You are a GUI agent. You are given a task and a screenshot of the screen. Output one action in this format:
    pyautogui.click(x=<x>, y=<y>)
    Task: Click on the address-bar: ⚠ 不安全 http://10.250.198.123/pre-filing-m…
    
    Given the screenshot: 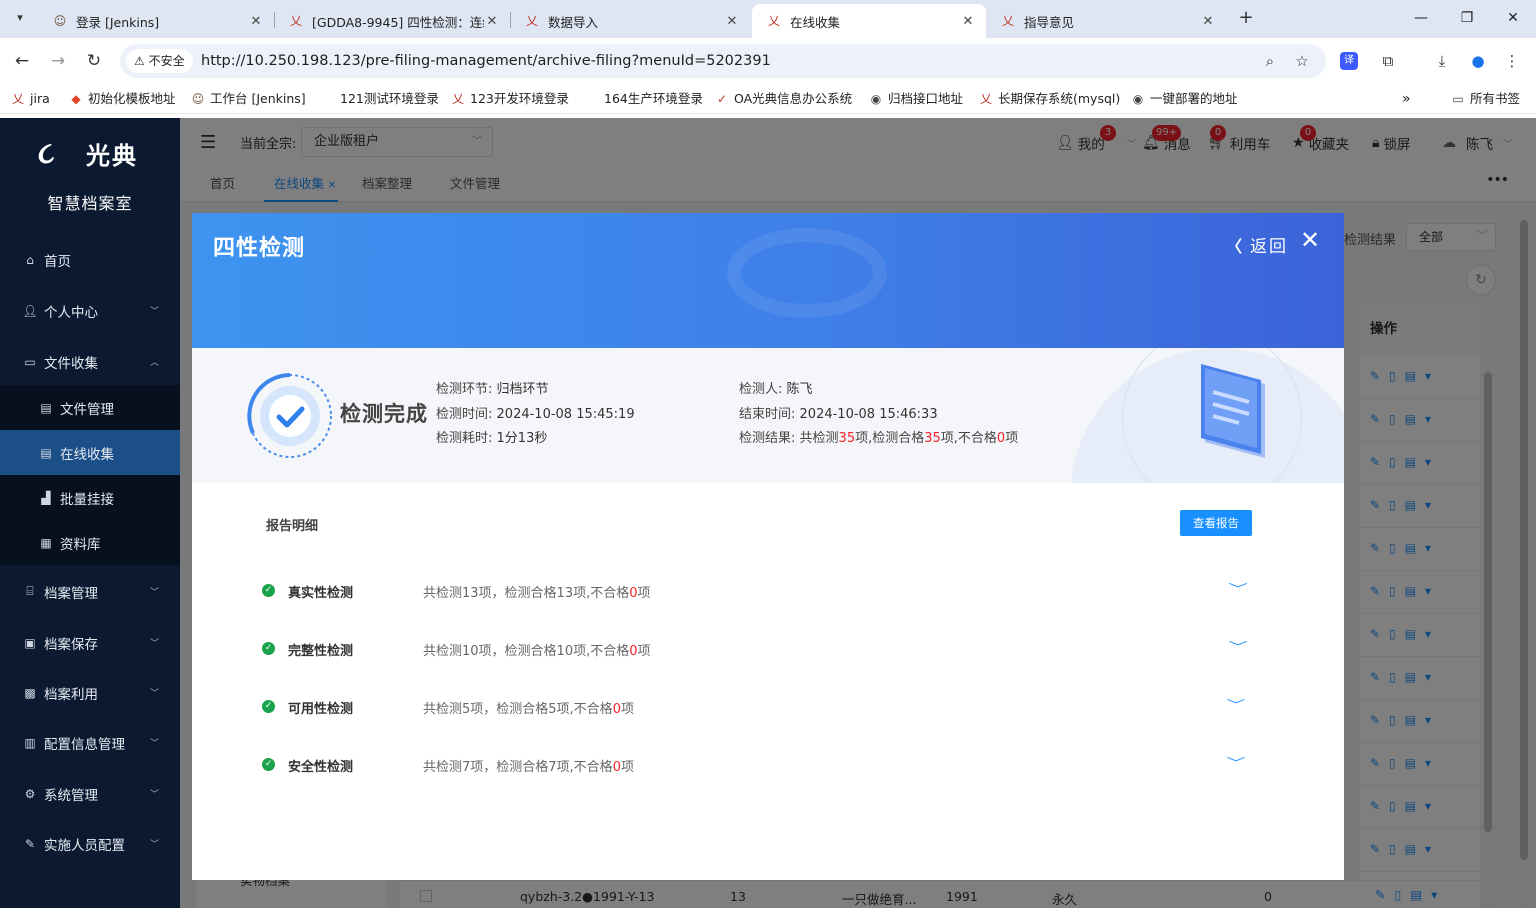 What is the action you would take?
    pyautogui.click(x=723, y=61)
    